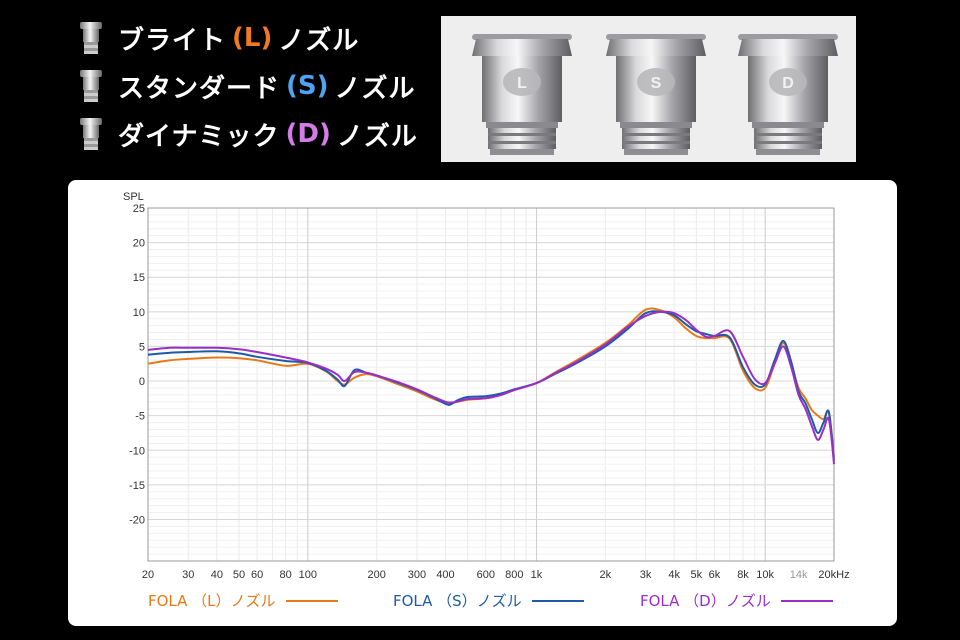  I want to click on x-tick-label: 100, so click(308, 575).